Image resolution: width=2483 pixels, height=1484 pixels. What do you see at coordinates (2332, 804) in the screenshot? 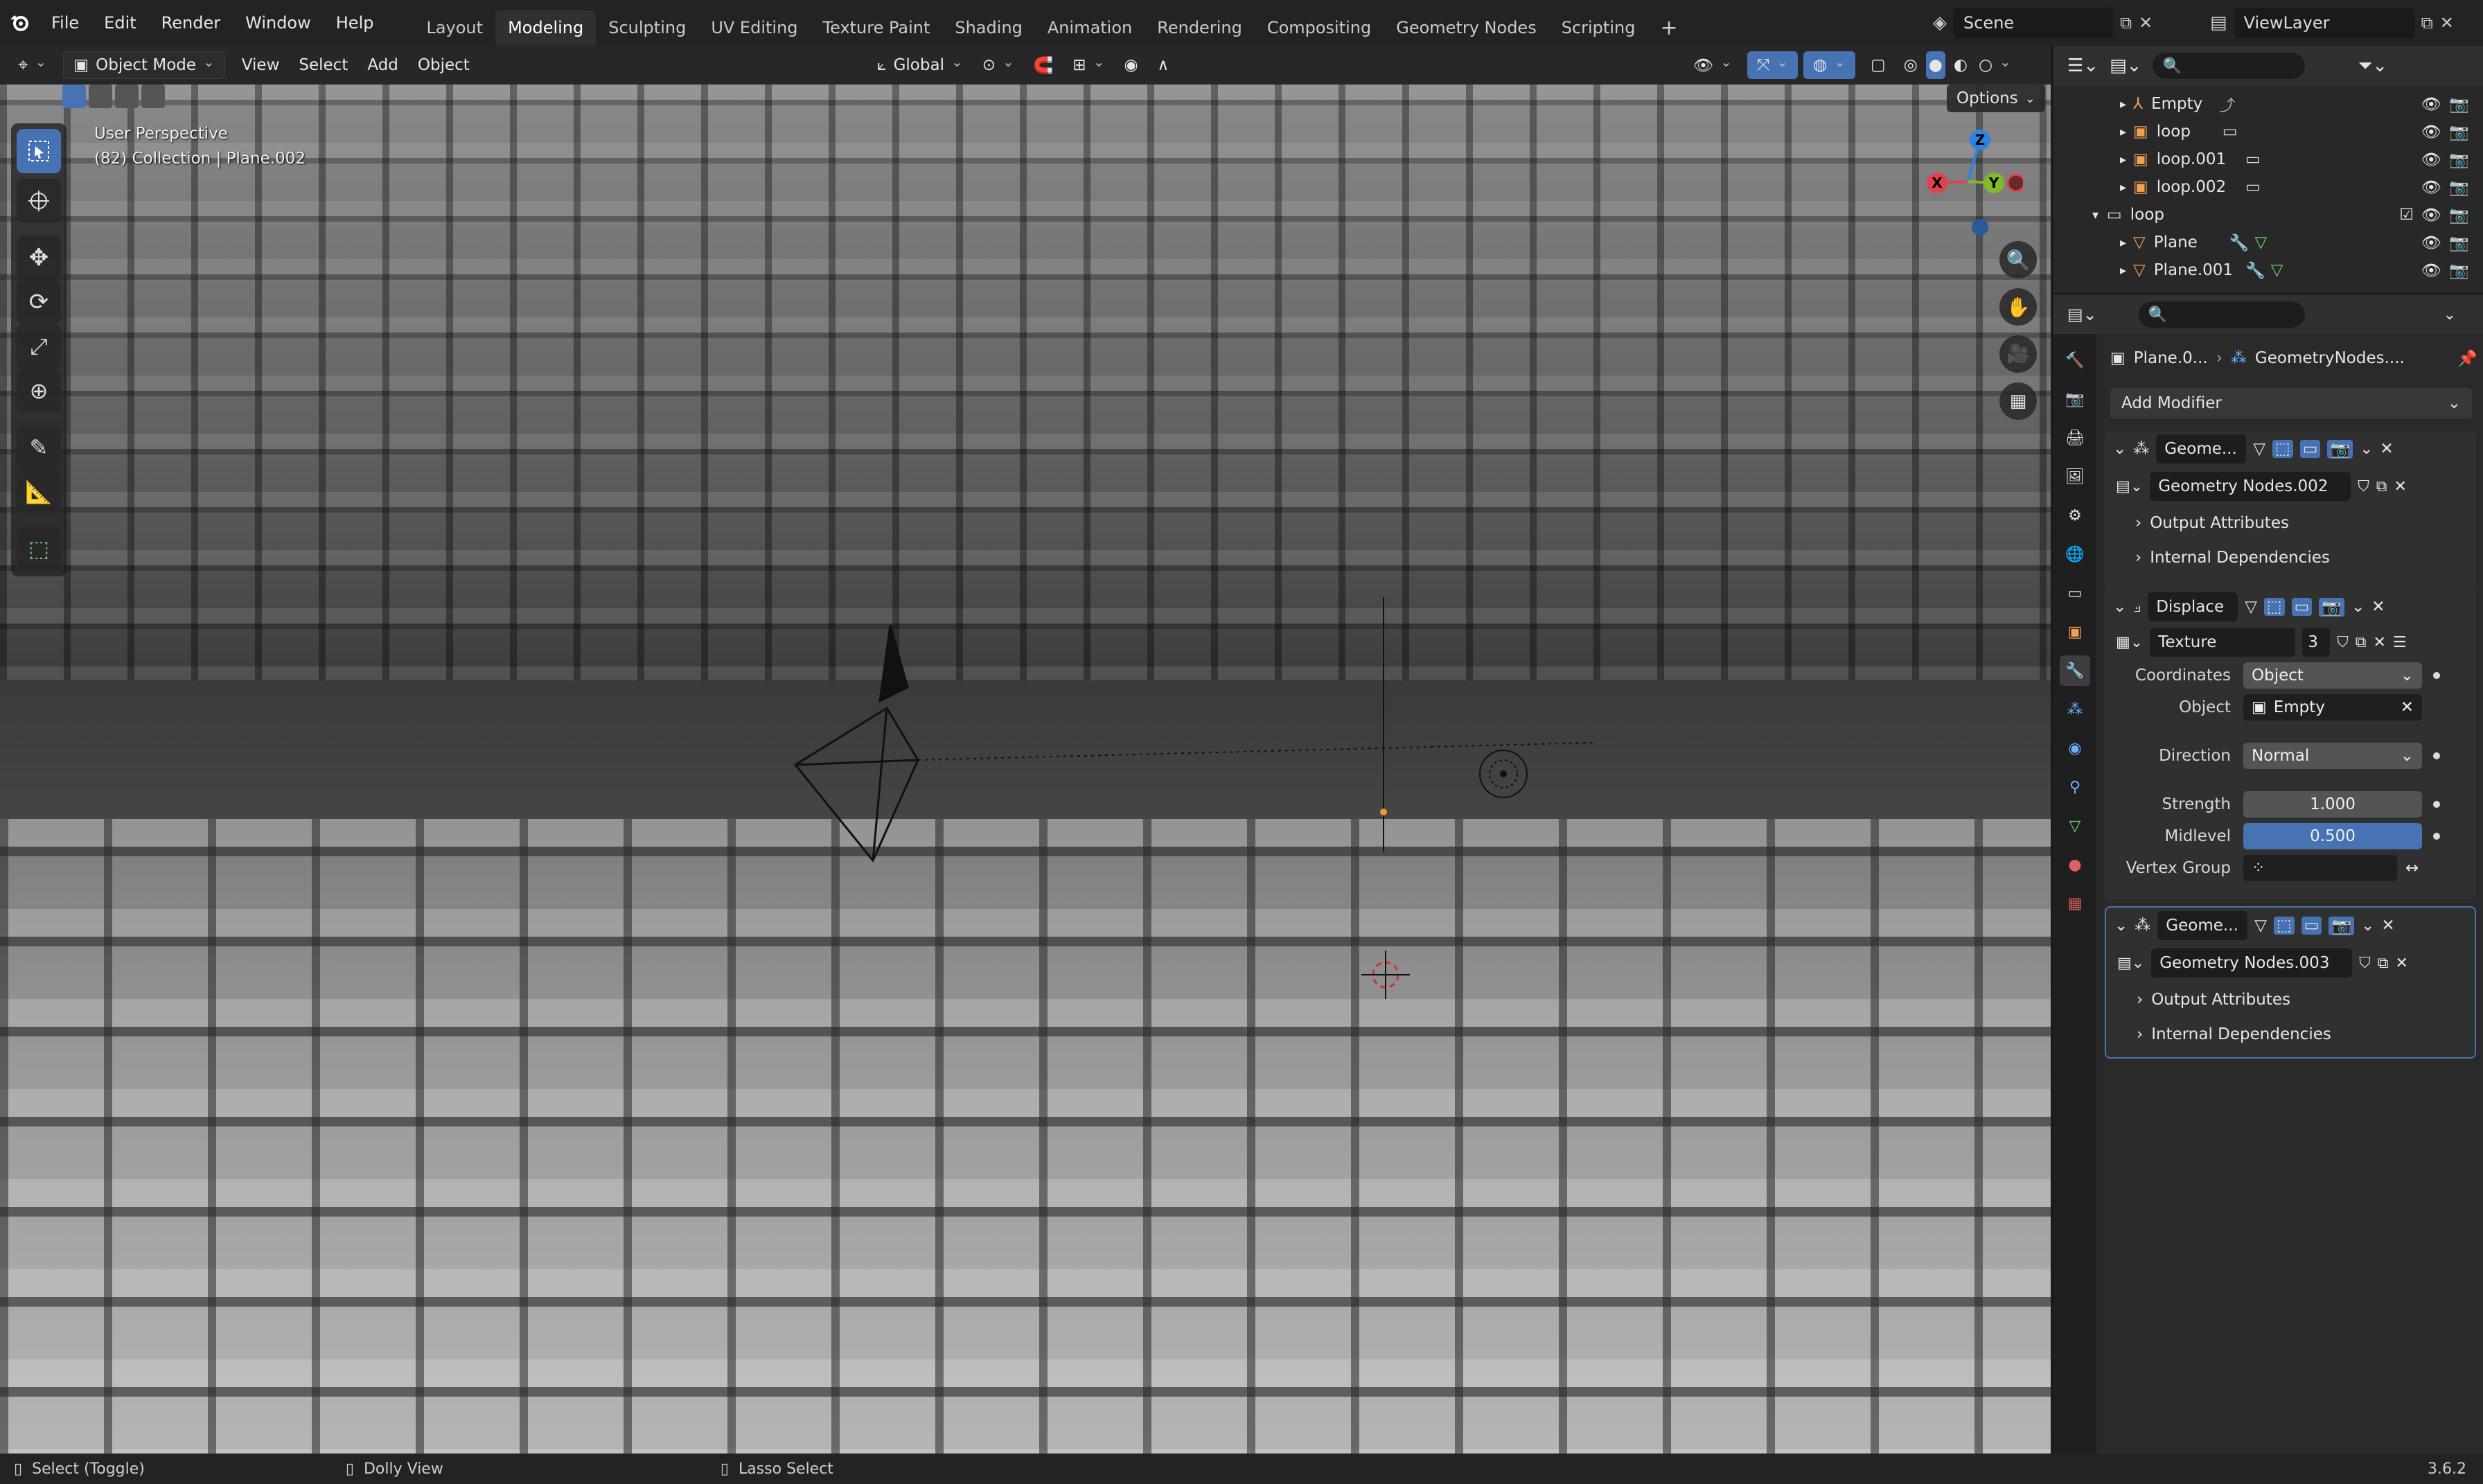
I see `strength-slider: 1.000` at bounding box center [2332, 804].